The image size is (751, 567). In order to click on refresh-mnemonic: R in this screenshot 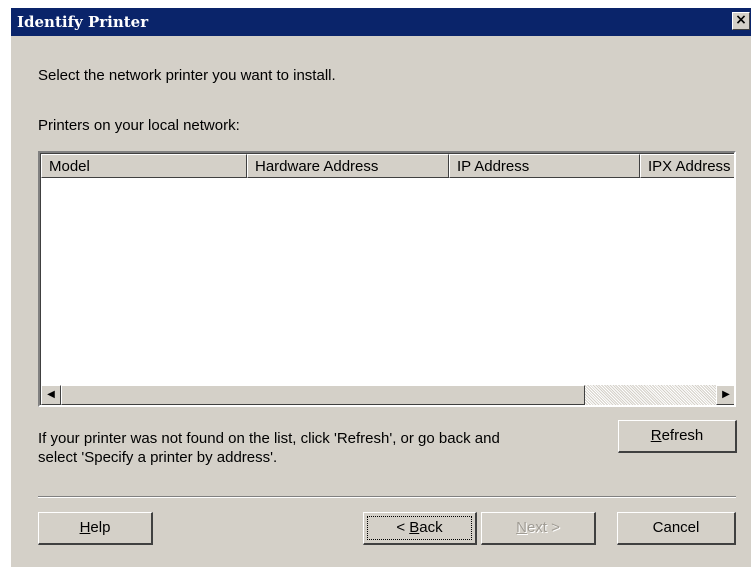, I will do `click(656, 435)`.